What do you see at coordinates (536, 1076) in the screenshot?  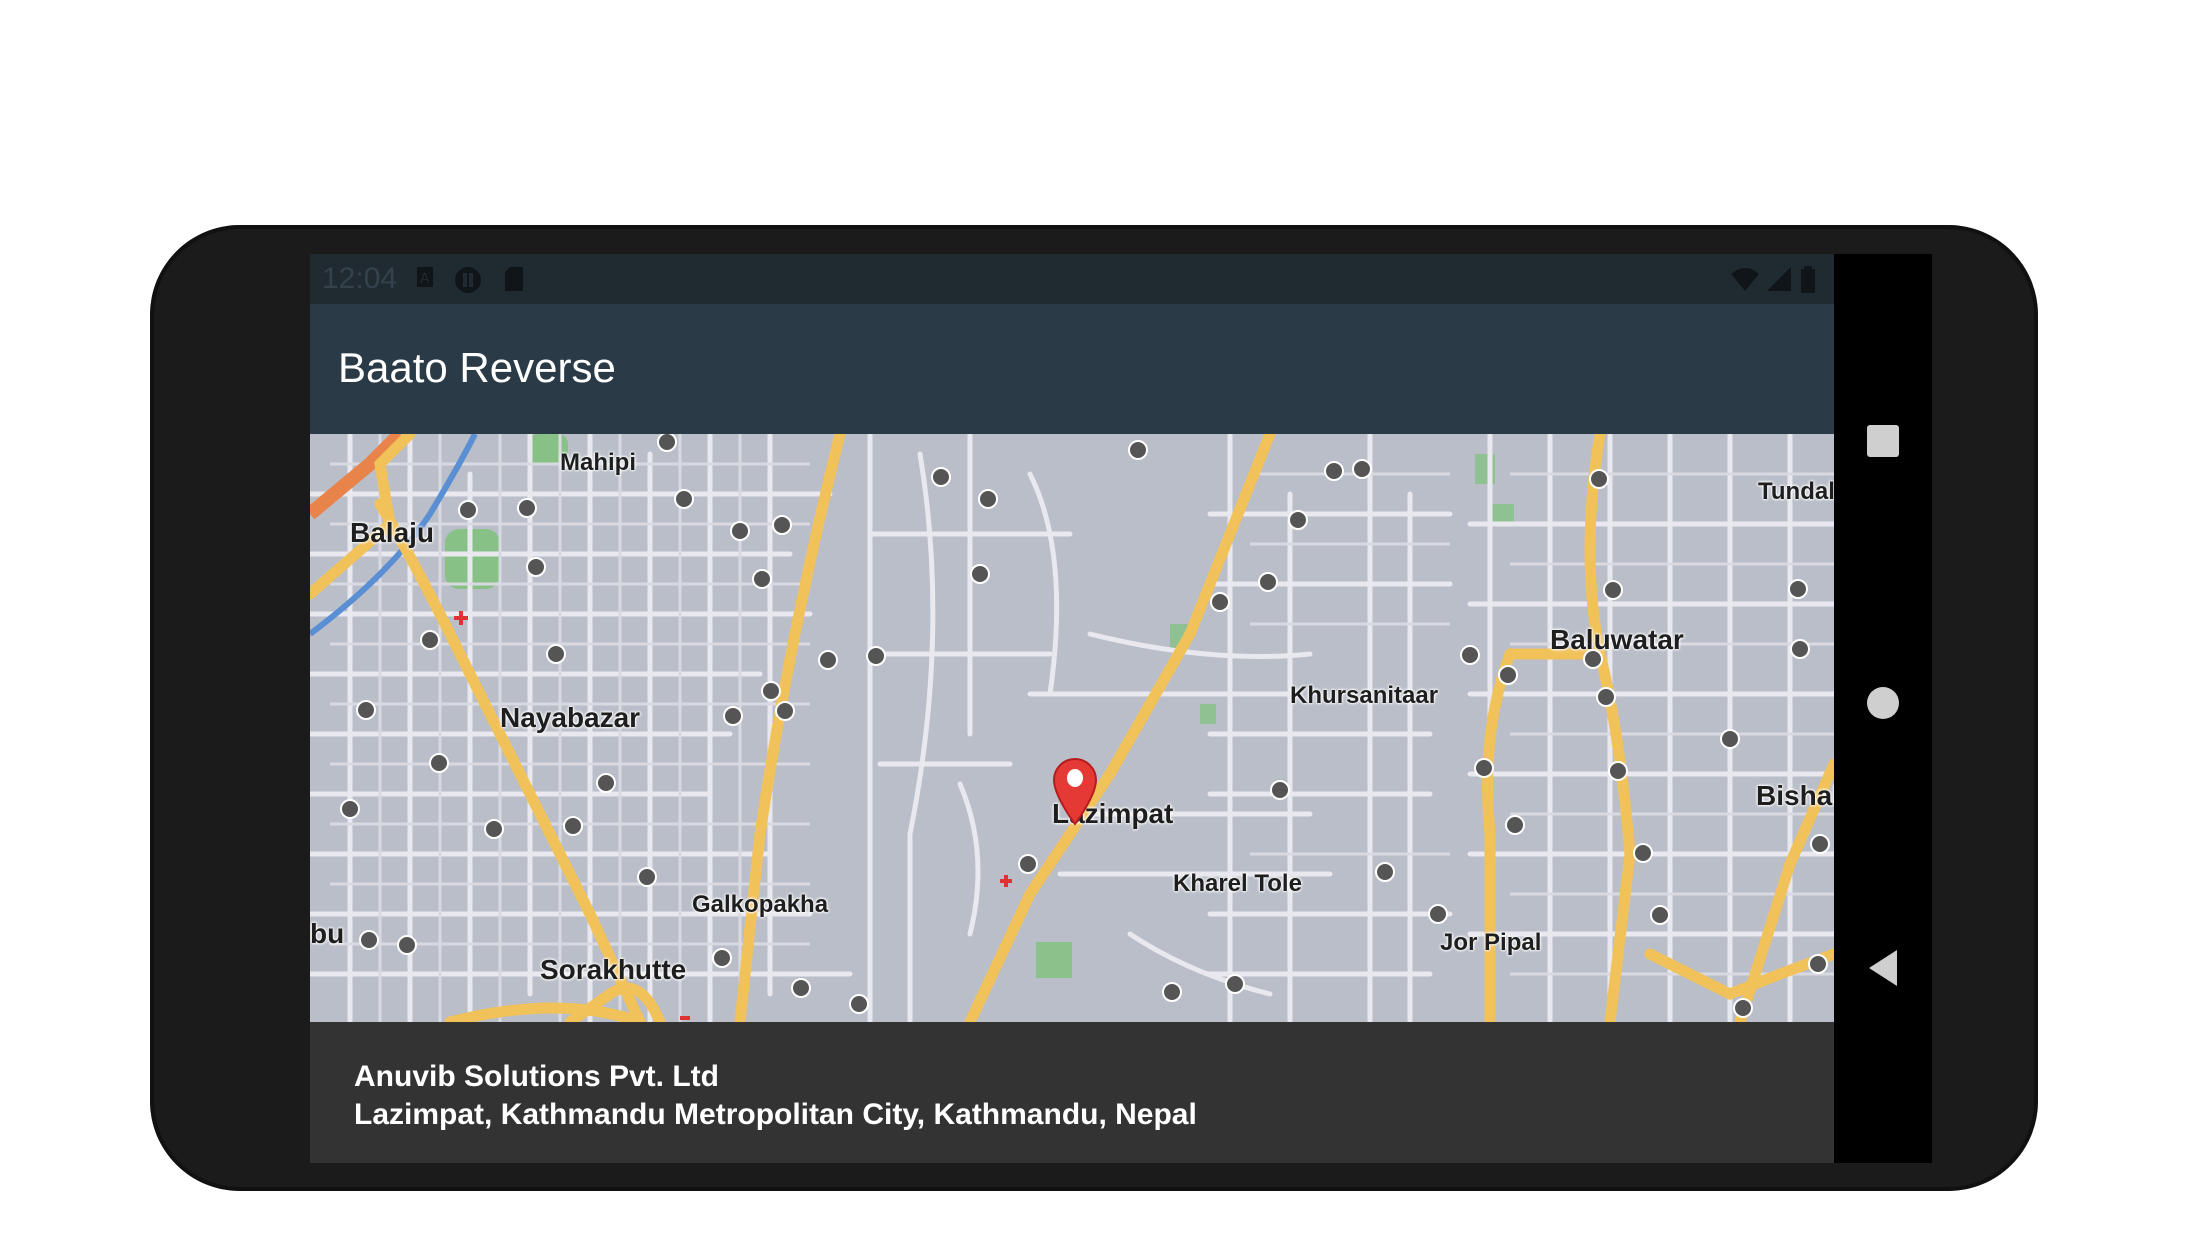 I see `place-name: Anuvib Solutions Pvt. Ltd` at bounding box center [536, 1076].